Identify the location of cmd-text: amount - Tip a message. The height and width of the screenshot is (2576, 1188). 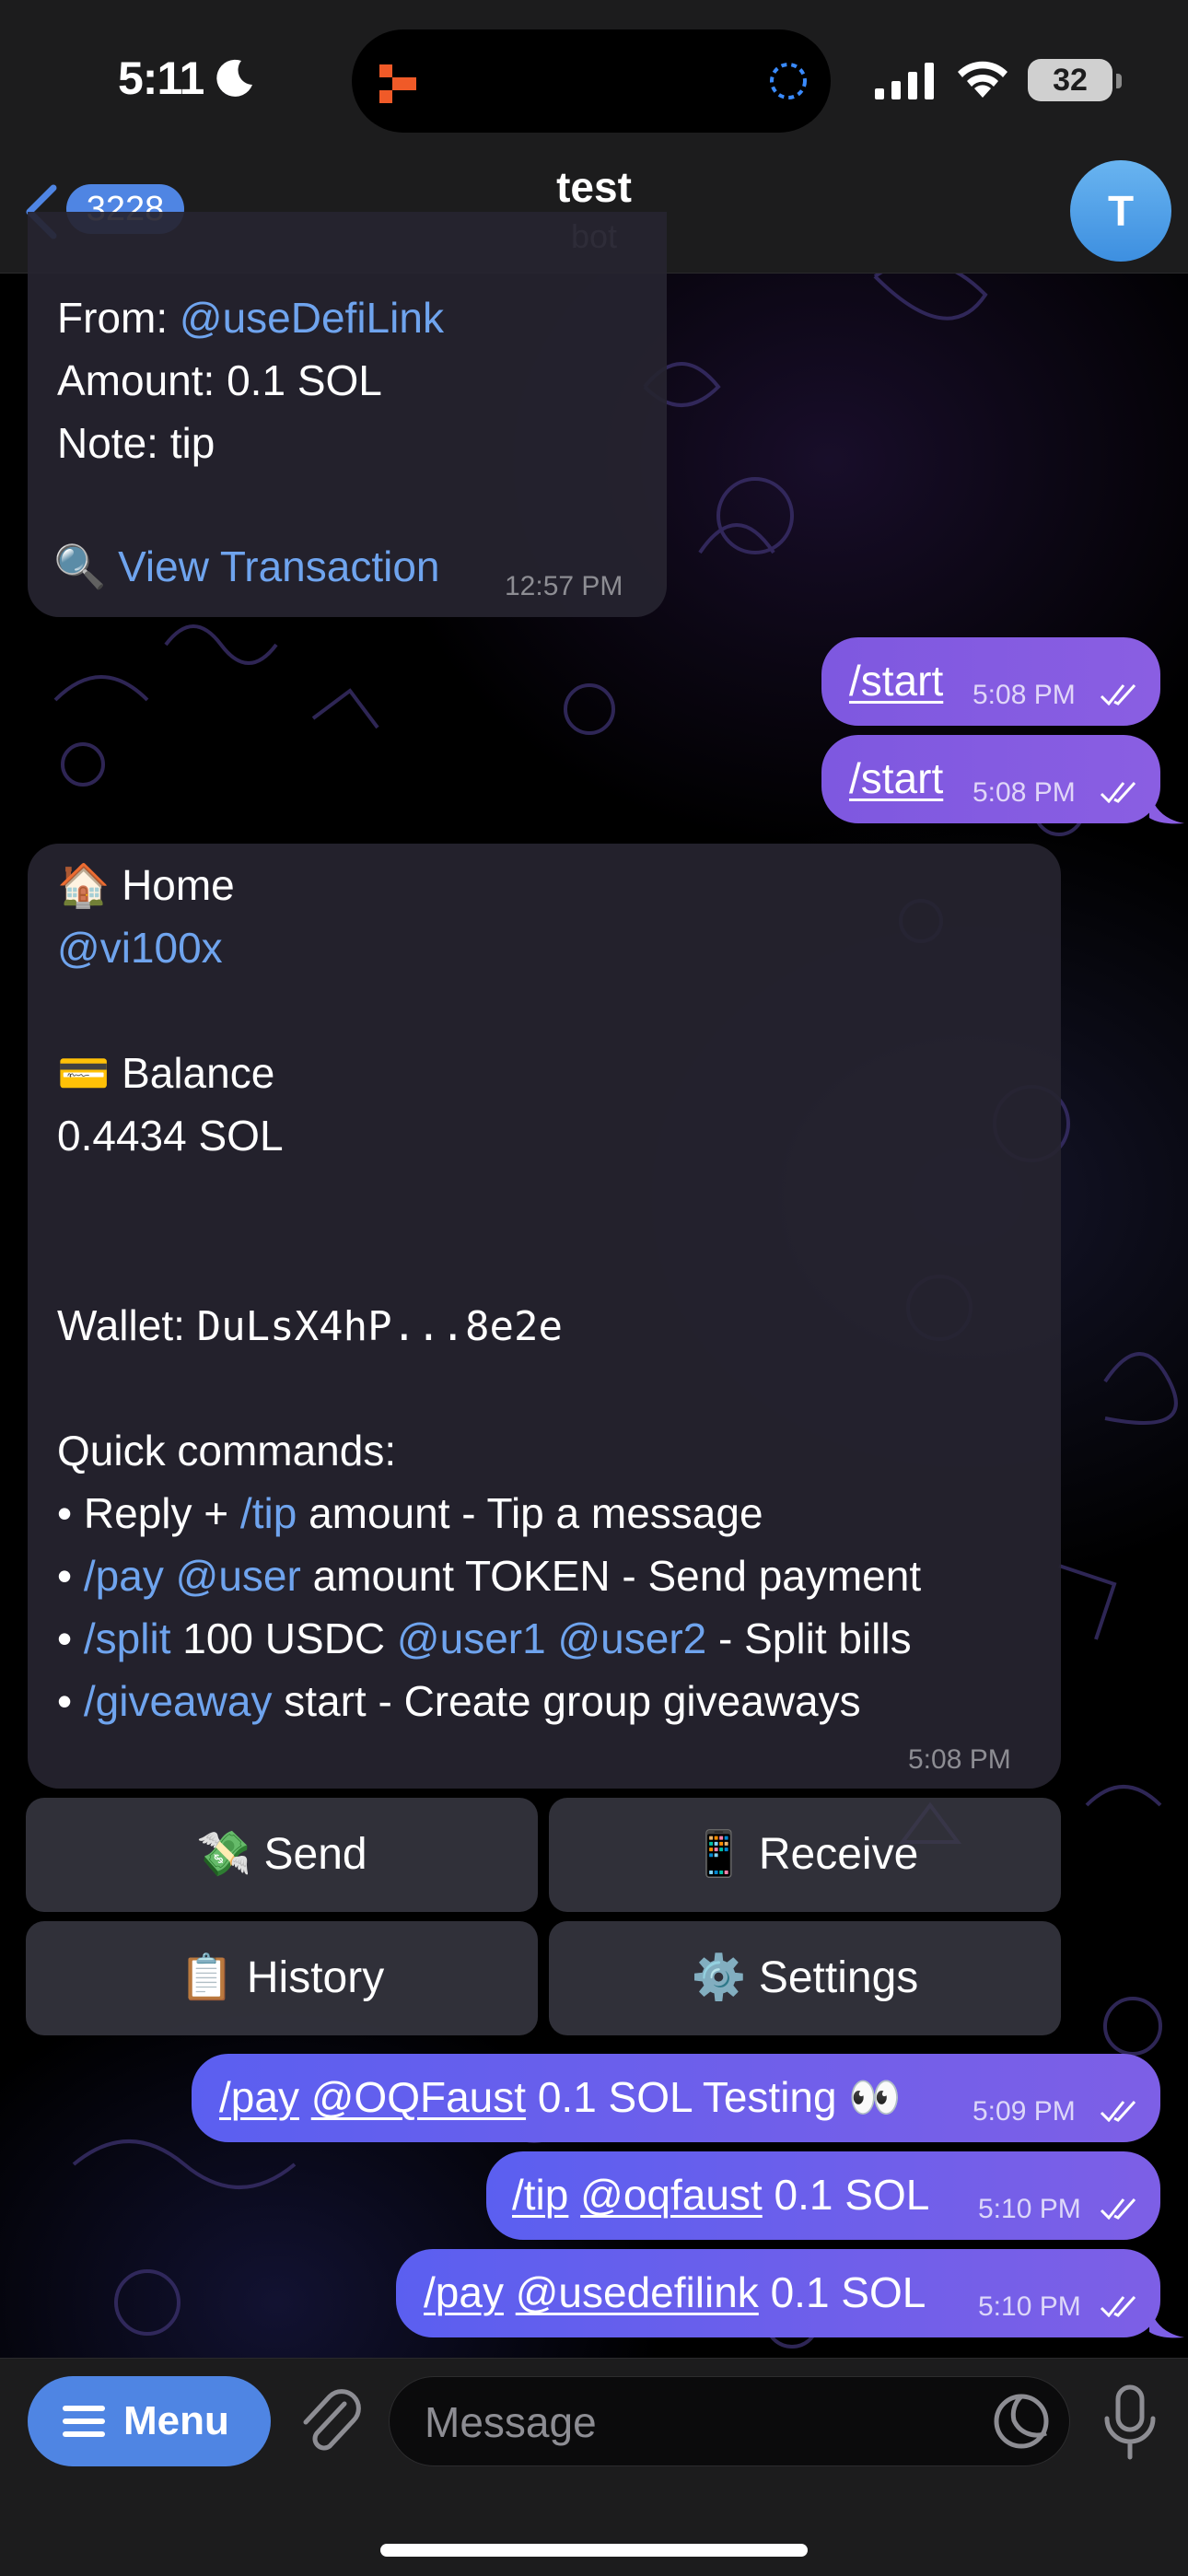
(530, 1513).